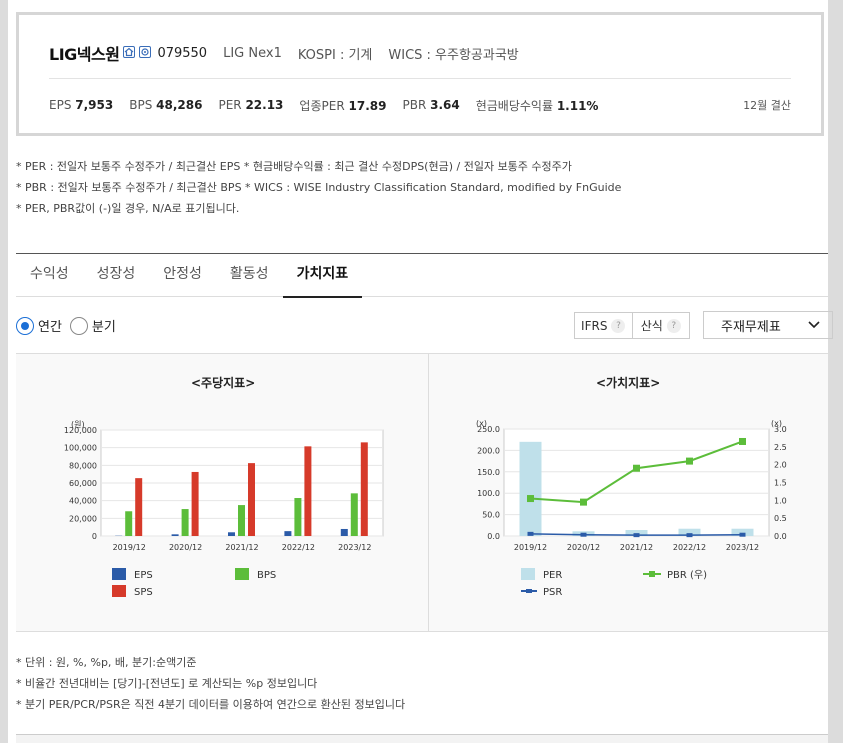 The image size is (843, 743). I want to click on tab-activity: 활동성, so click(249, 275).